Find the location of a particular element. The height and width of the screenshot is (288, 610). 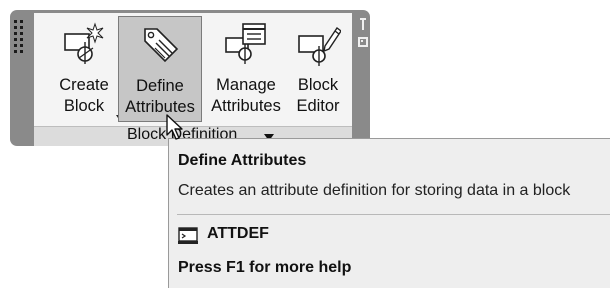

panel-grip-handle is located at coordinates (21, 38).